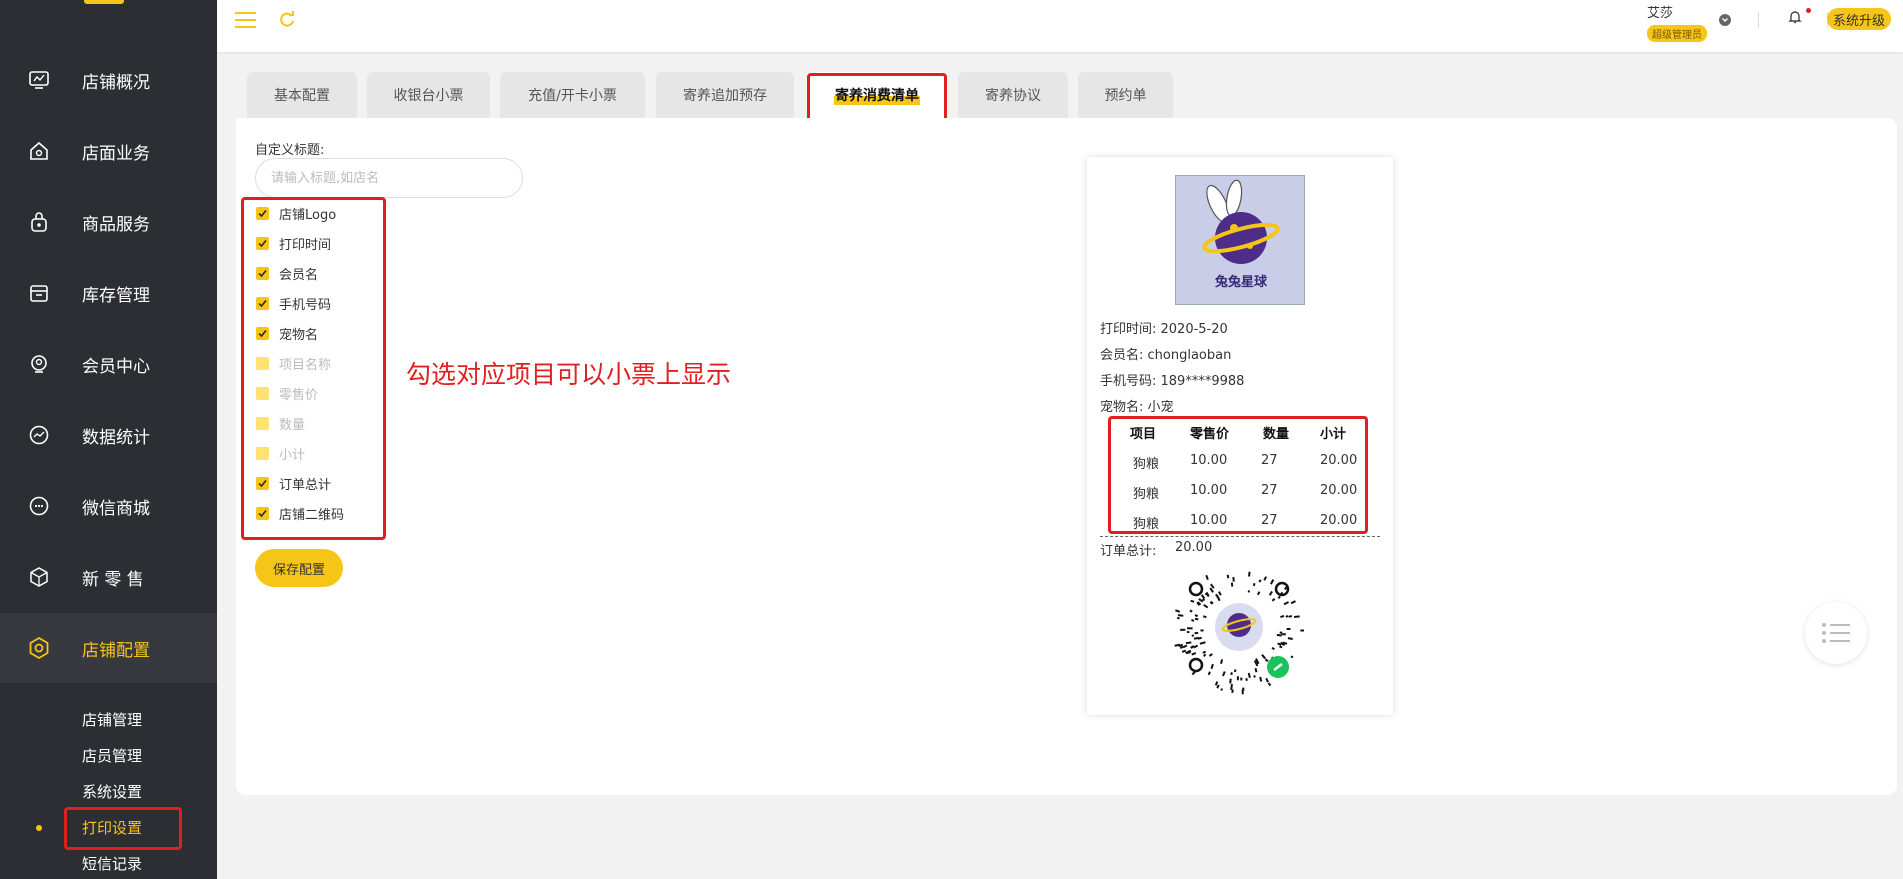 The image size is (1903, 879). I want to click on nav-item-store-config: 店铺配置, so click(108, 648).